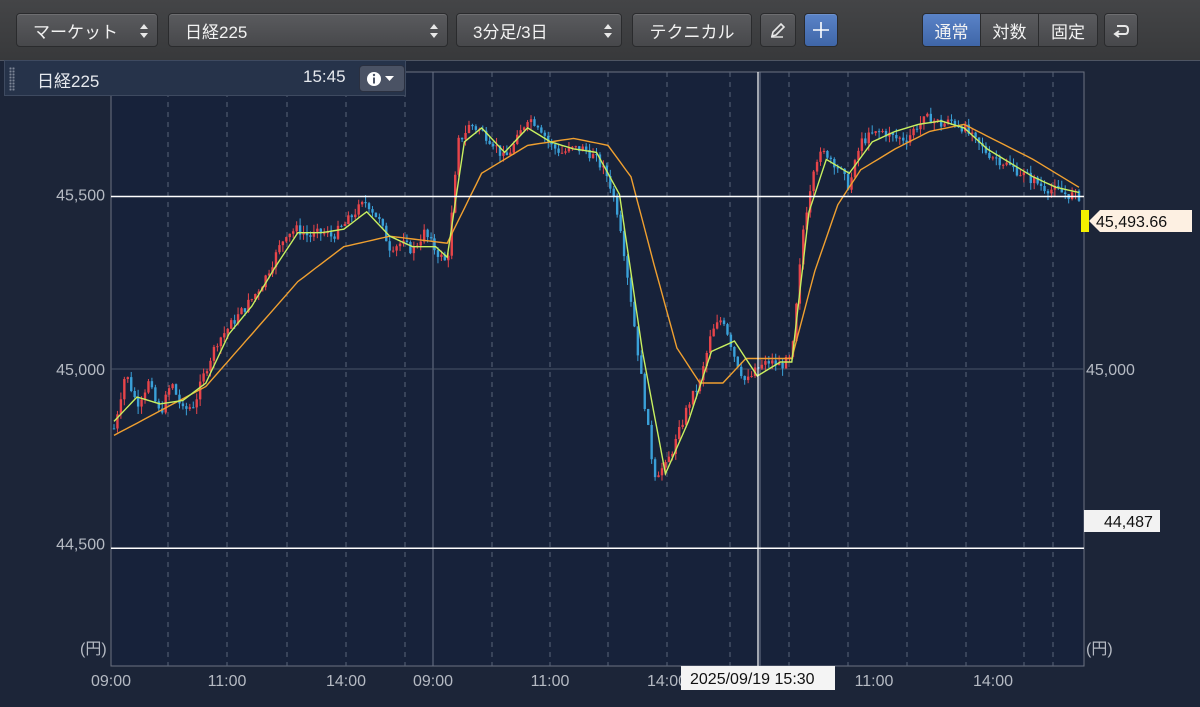 Image resolution: width=1200 pixels, height=707 pixels. What do you see at coordinates (1099, 649) in the screenshot?
I see `y-unit-right: (円)` at bounding box center [1099, 649].